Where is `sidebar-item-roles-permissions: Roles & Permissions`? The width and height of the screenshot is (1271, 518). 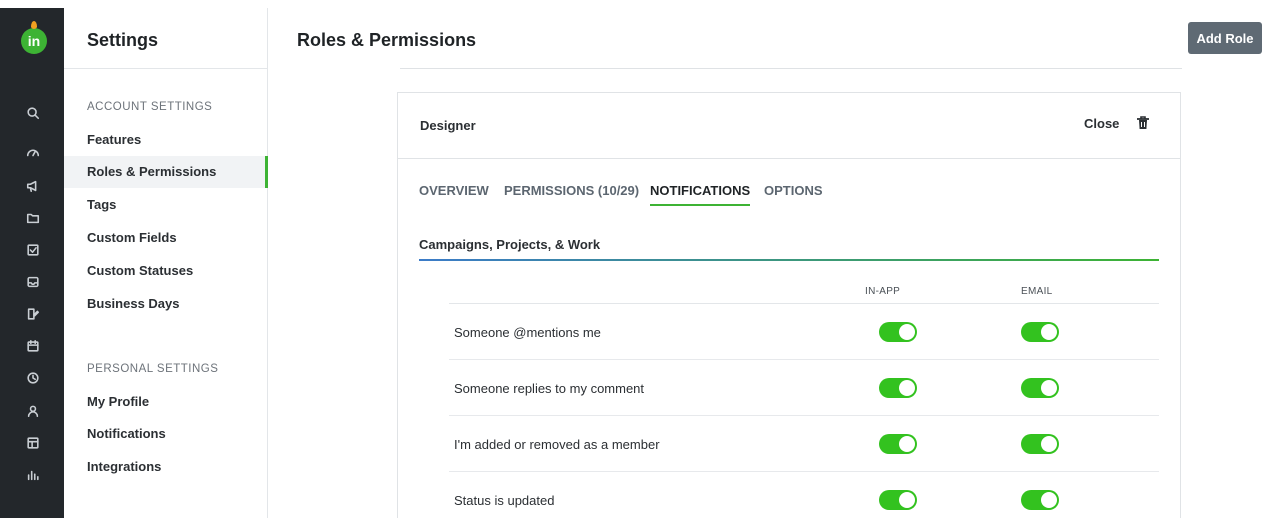
sidebar-item-roles-permissions: Roles & Permissions is located at coordinates (166, 172).